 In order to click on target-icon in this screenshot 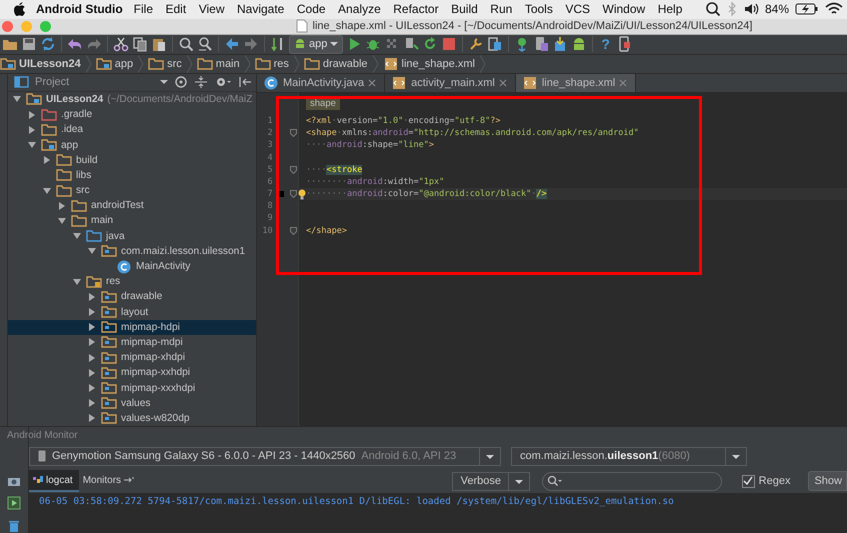, I will do `click(181, 82)`.